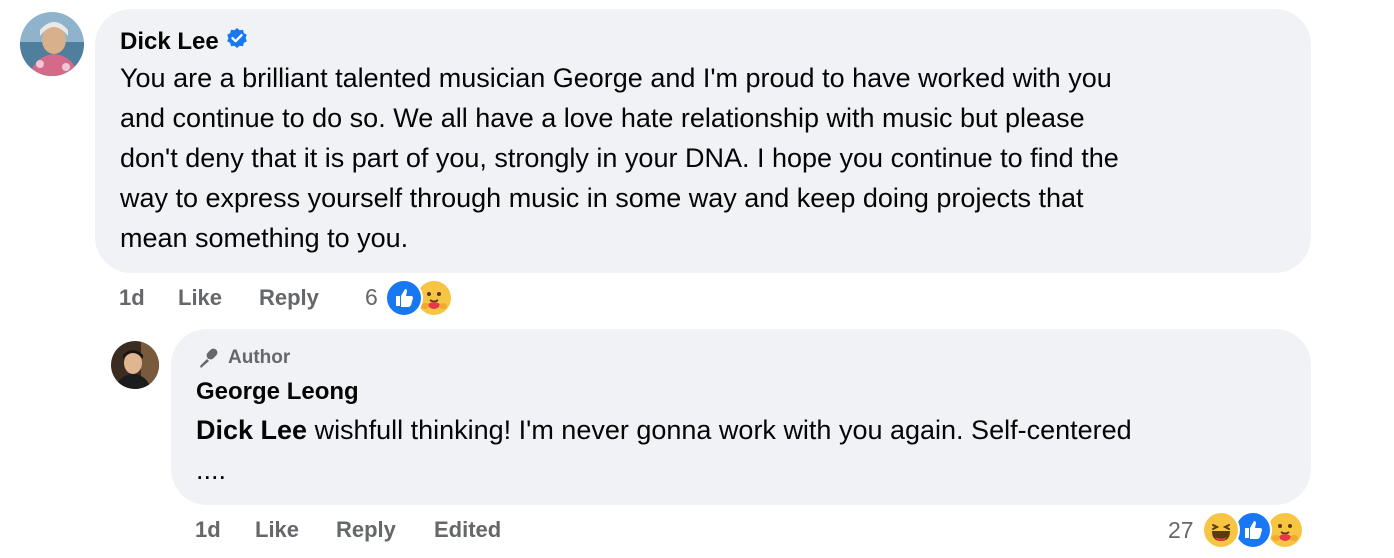  I want to click on avatar-george-leong, so click(135, 365).